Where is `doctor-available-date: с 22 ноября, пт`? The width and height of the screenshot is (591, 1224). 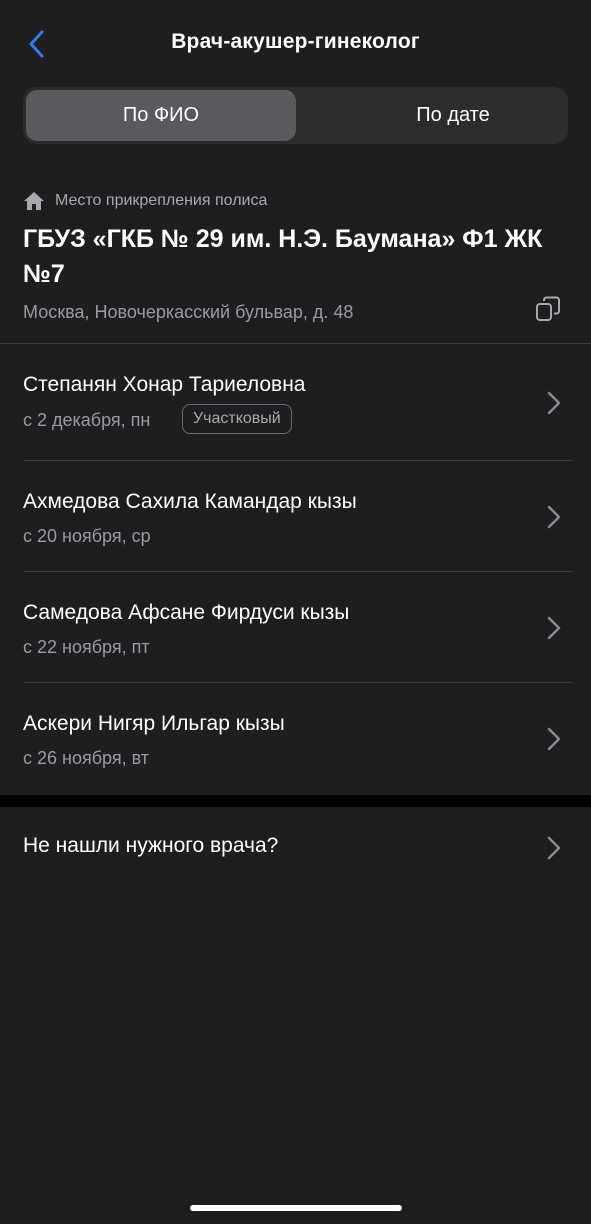 doctor-available-date: с 22 ноября, пт is located at coordinates (86, 647).